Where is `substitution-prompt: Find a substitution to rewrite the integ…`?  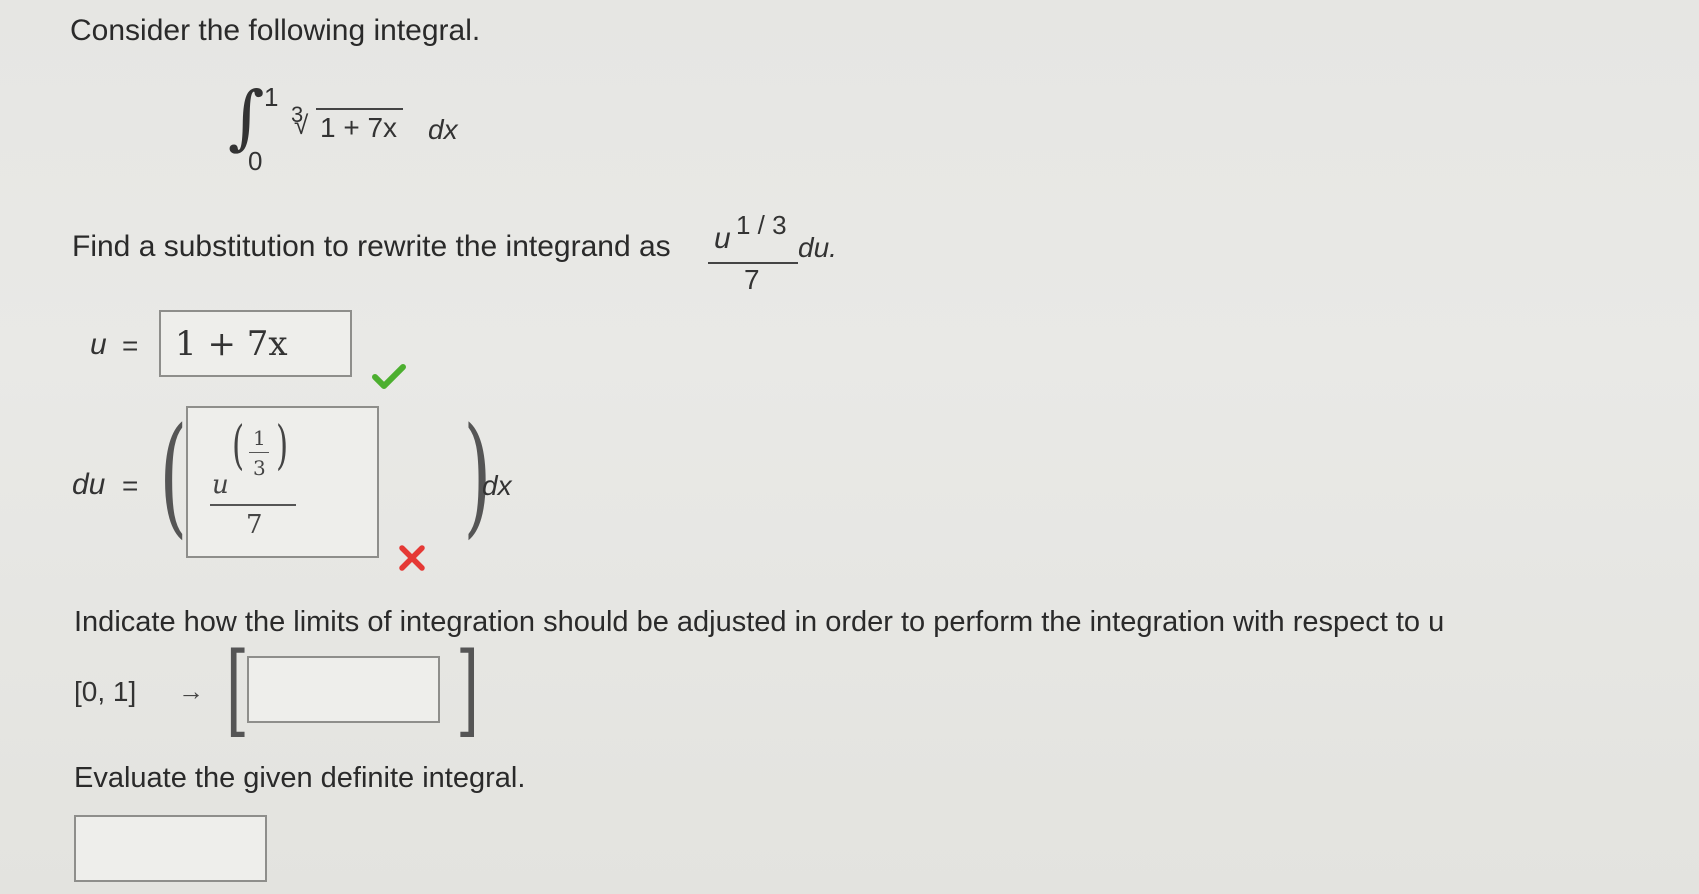
substitution-prompt: Find a substitution to rewrite the integ… is located at coordinates (371, 246).